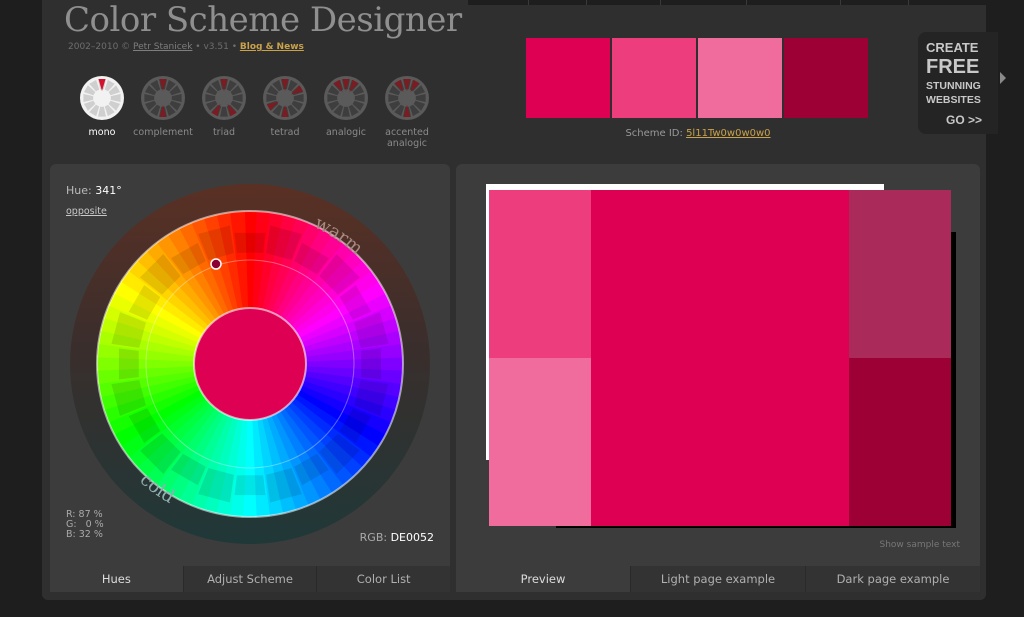 This screenshot has height=617, width=1024. What do you see at coordinates (728, 133) in the screenshot?
I see `scheme-id-link: 5l11Tw0w0w0w0` at bounding box center [728, 133].